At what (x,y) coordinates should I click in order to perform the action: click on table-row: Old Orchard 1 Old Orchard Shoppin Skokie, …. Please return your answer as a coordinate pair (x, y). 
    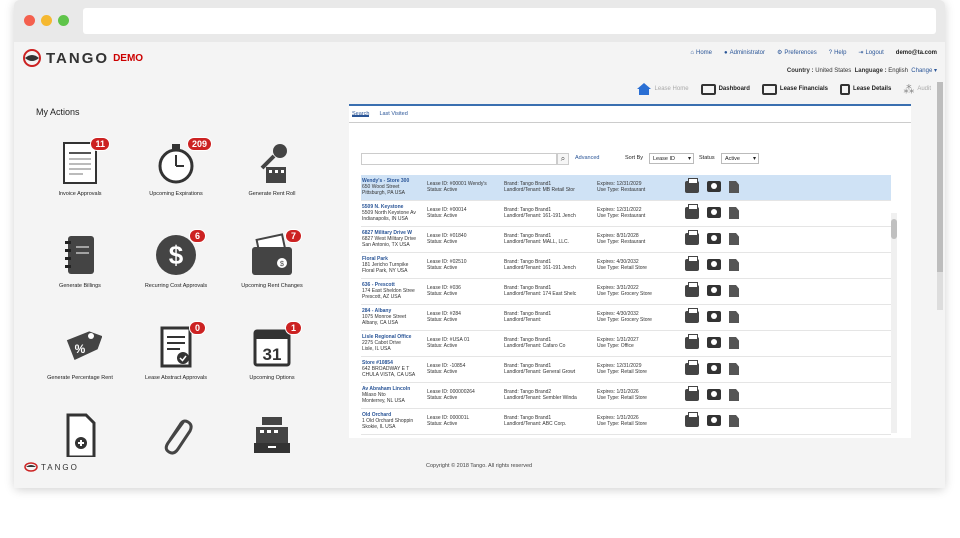
    Looking at the image, I should click on (626, 422).